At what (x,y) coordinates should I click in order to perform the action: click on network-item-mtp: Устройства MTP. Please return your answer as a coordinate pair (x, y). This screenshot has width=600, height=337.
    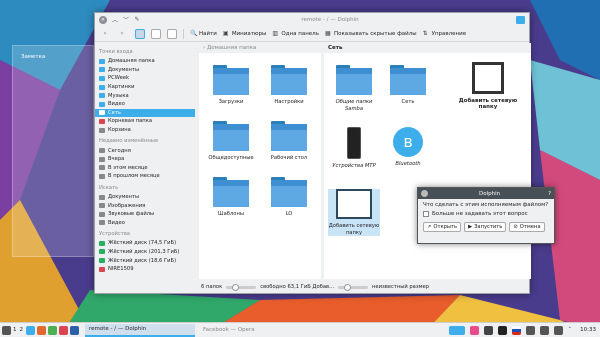
    Looking at the image, I should click on (354, 148).